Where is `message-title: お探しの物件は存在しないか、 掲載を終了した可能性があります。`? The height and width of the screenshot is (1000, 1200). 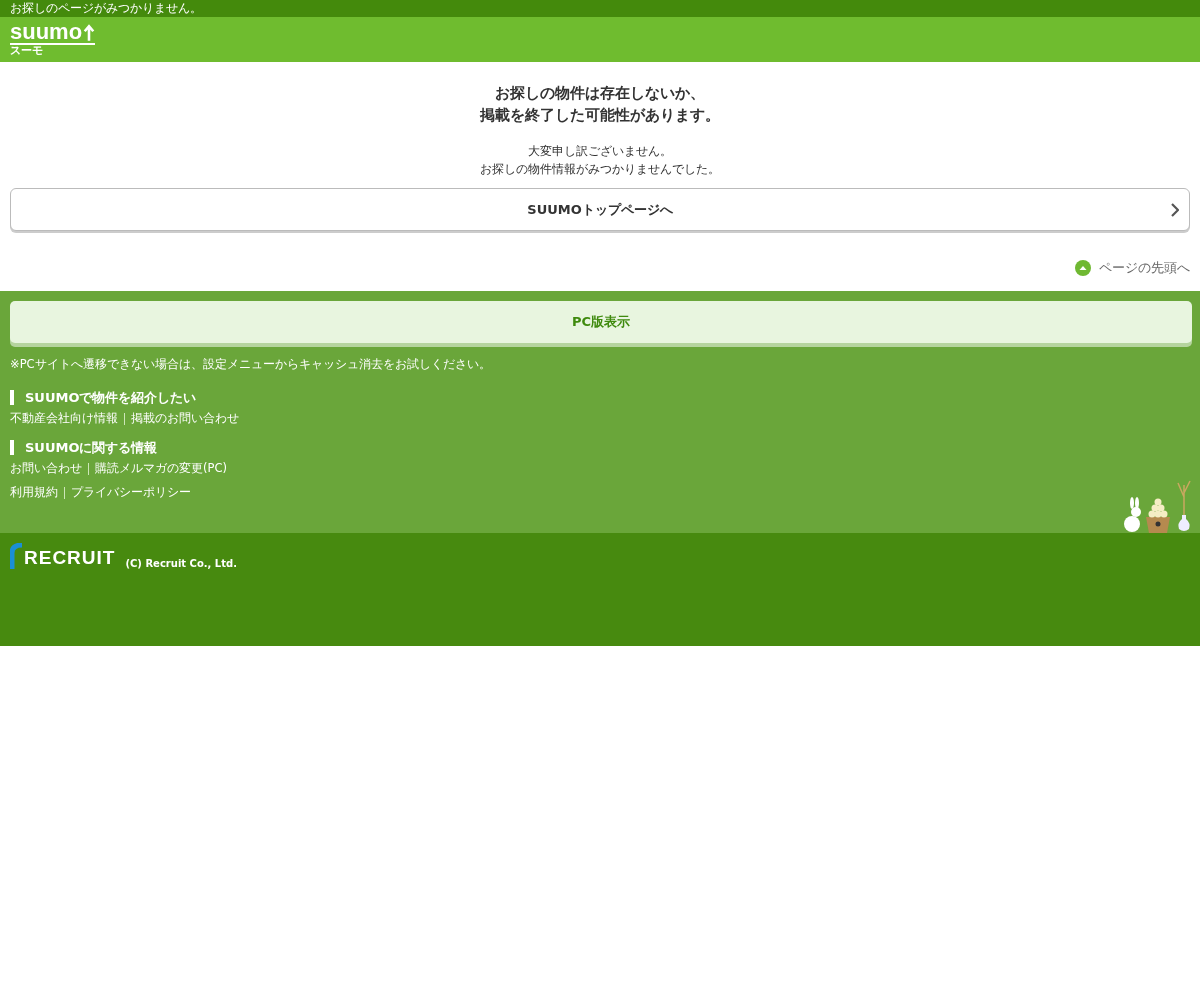 message-title: お探しの物件は存在しないか、 掲載を終了した可能性があります。 is located at coordinates (600, 104).